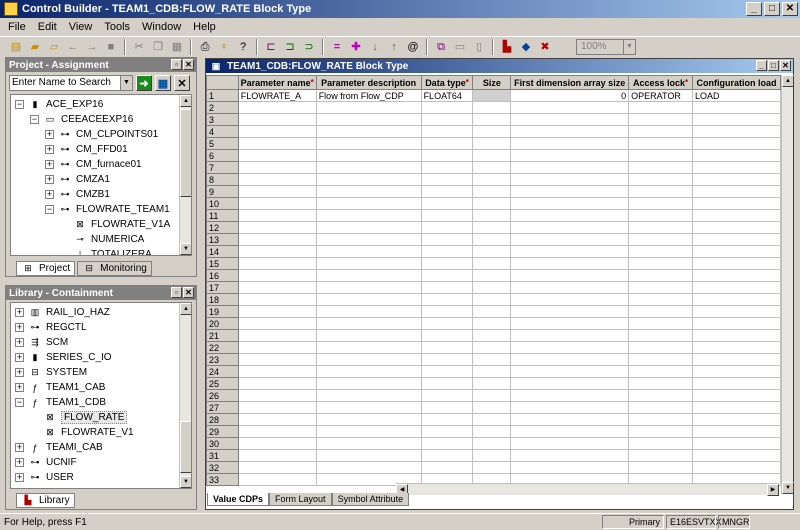 Image resolution: width=800 pixels, height=530 pixels. Describe the element at coordinates (49, 486) in the screenshot. I see `tree-item: + ⊶ UTILITY` at that location.